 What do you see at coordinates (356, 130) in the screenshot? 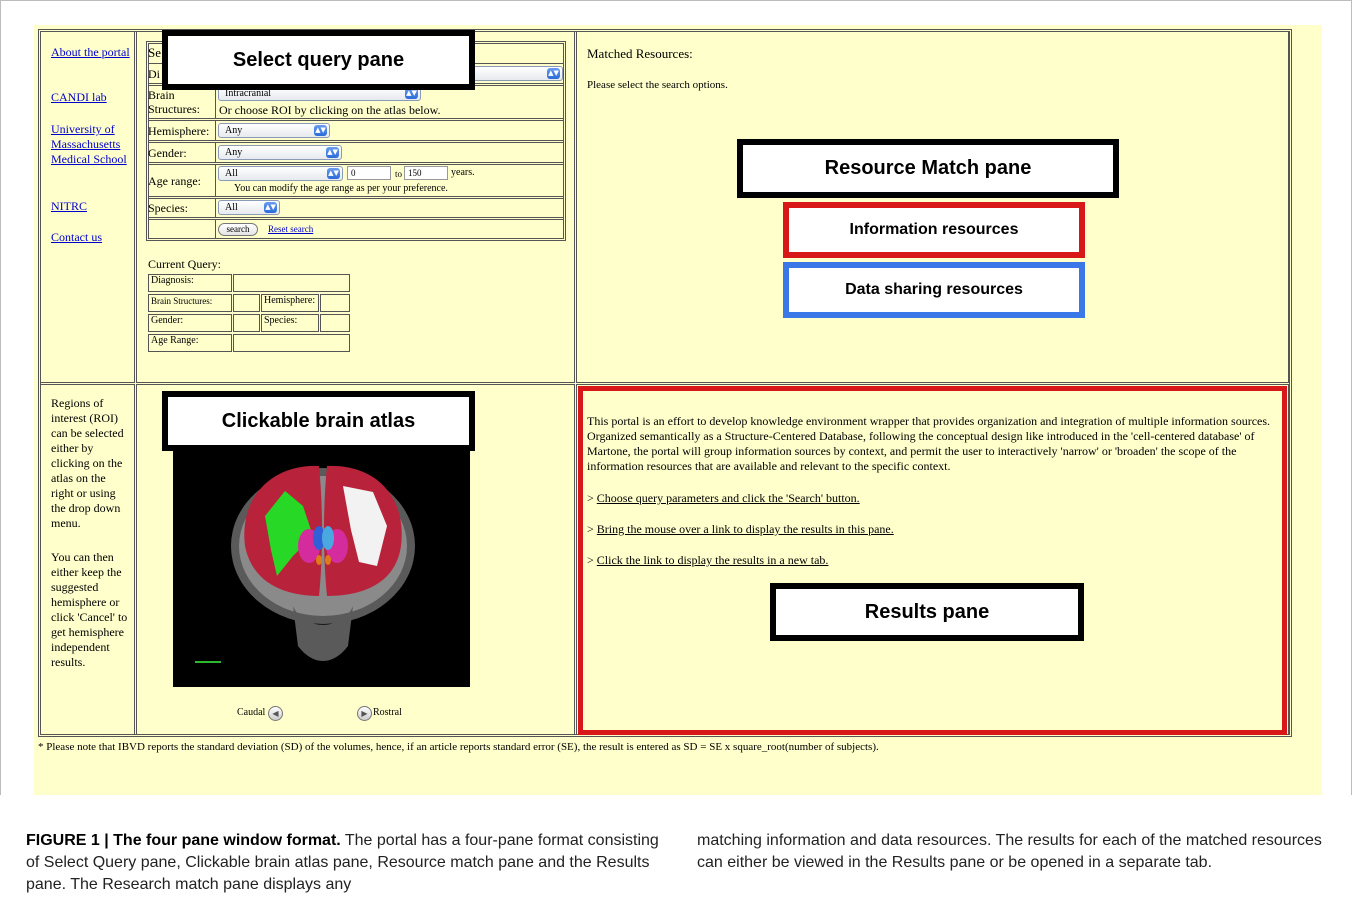
I see `hemisphere-row` at bounding box center [356, 130].